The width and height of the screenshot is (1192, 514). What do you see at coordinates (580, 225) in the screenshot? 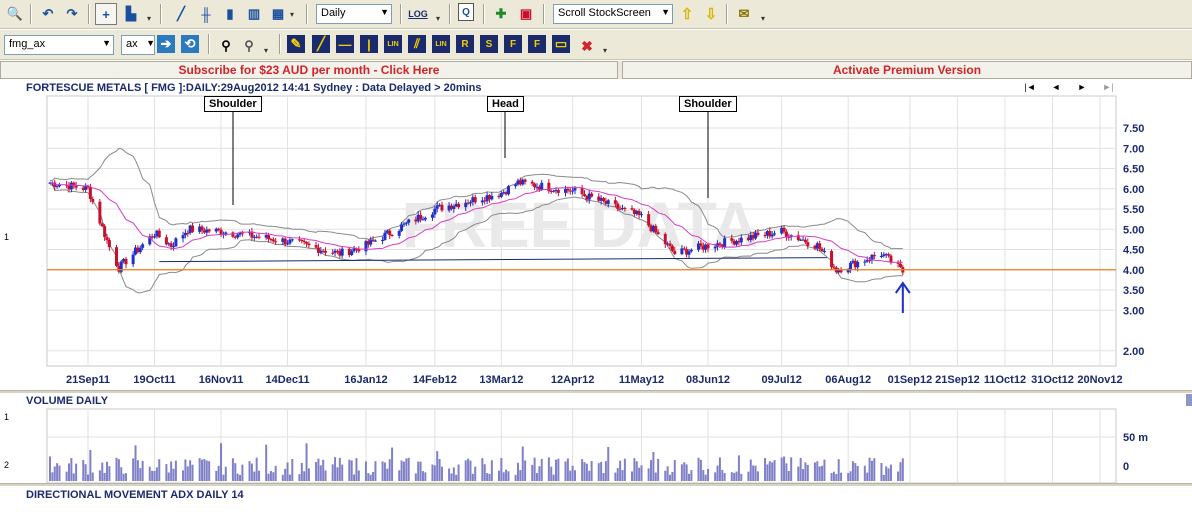
I see `watermark: FREE DATA` at bounding box center [580, 225].